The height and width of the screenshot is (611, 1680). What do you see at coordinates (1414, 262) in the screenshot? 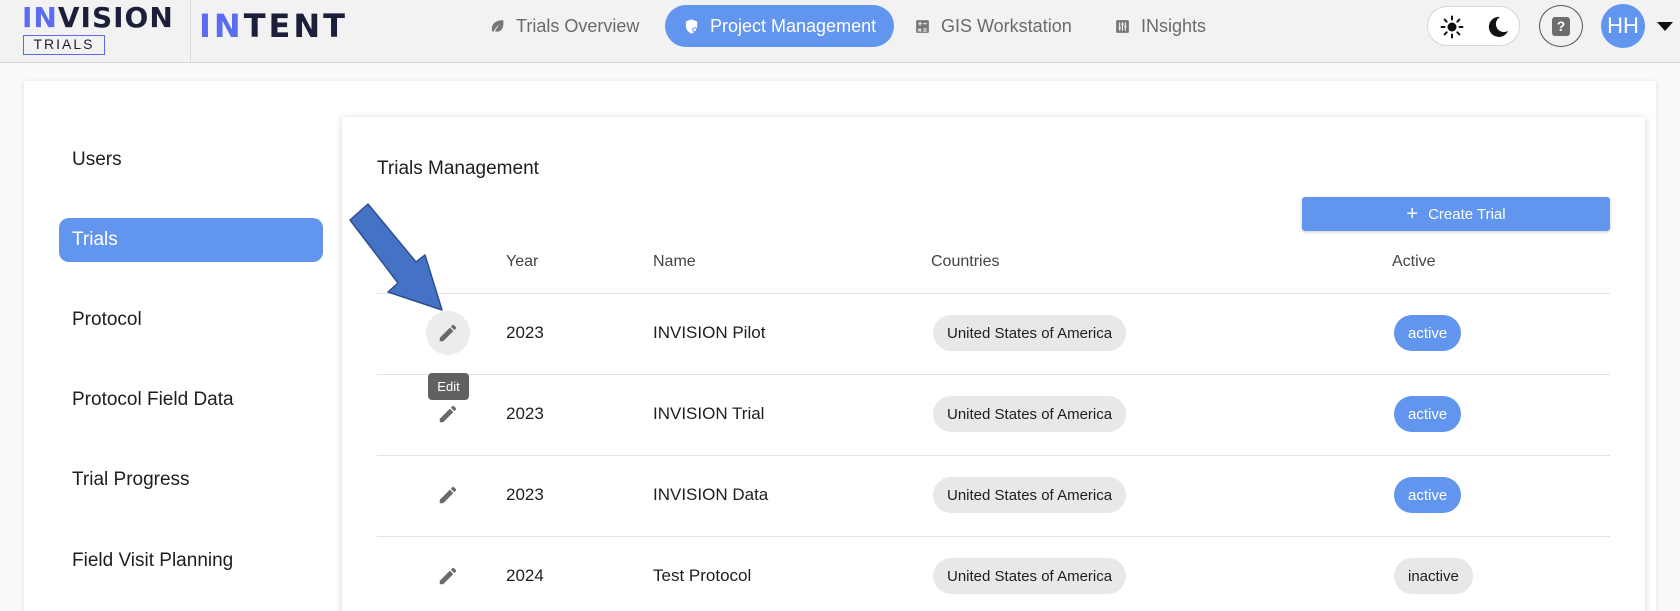
I see `column-header-active: Active` at bounding box center [1414, 262].